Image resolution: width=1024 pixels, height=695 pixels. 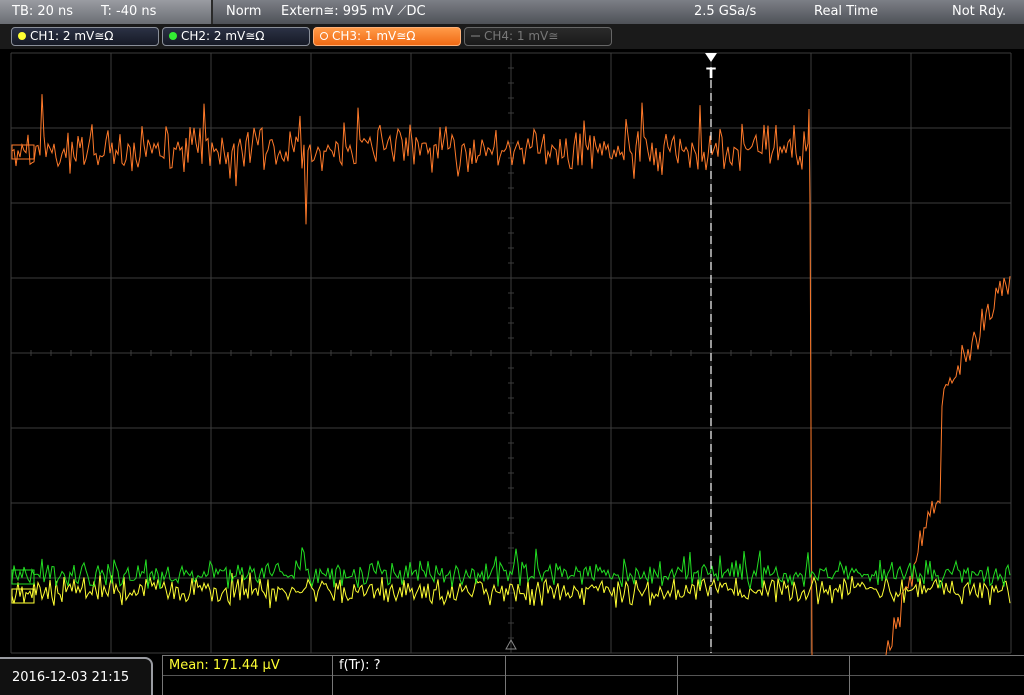 What do you see at coordinates (223, 36) in the screenshot?
I see `ch2-label: CH2: 2 mV≅Ω` at bounding box center [223, 36].